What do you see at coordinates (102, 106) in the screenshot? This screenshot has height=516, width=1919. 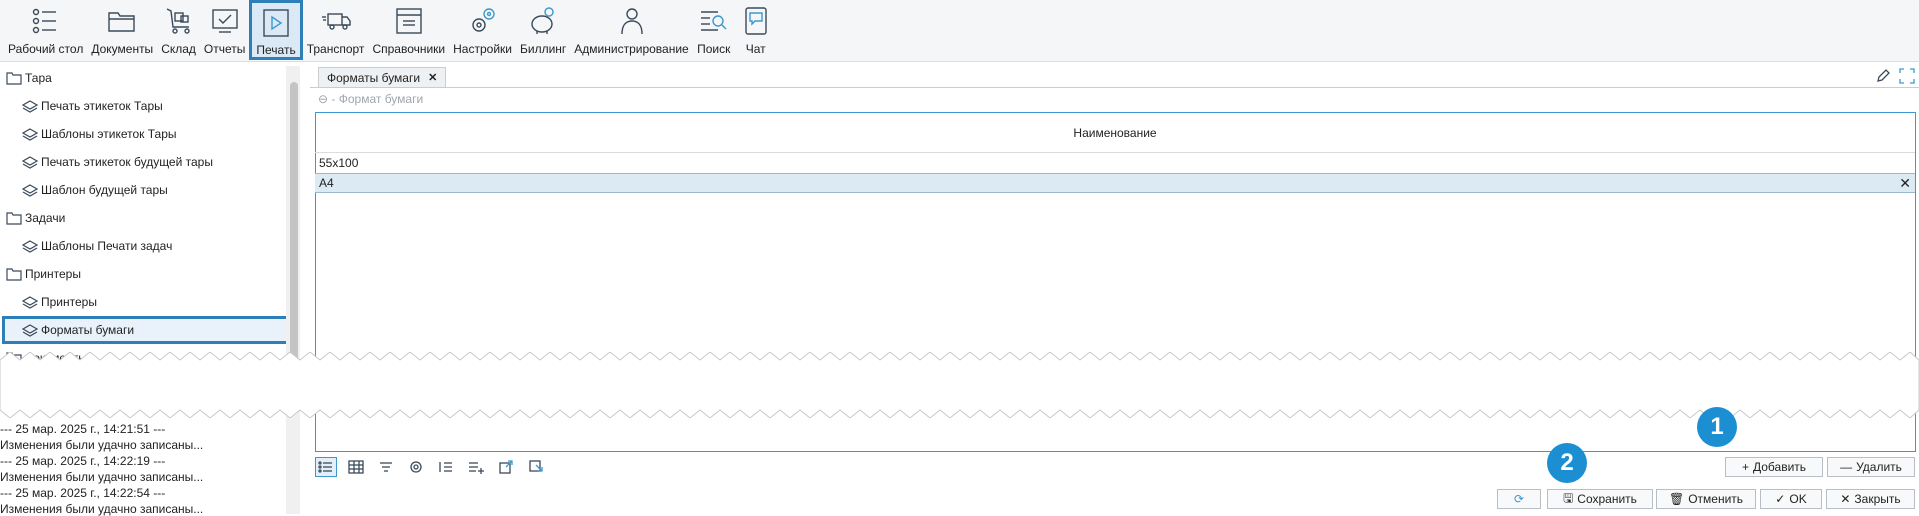 I see `tree-label: Печать этикеток Тары` at bounding box center [102, 106].